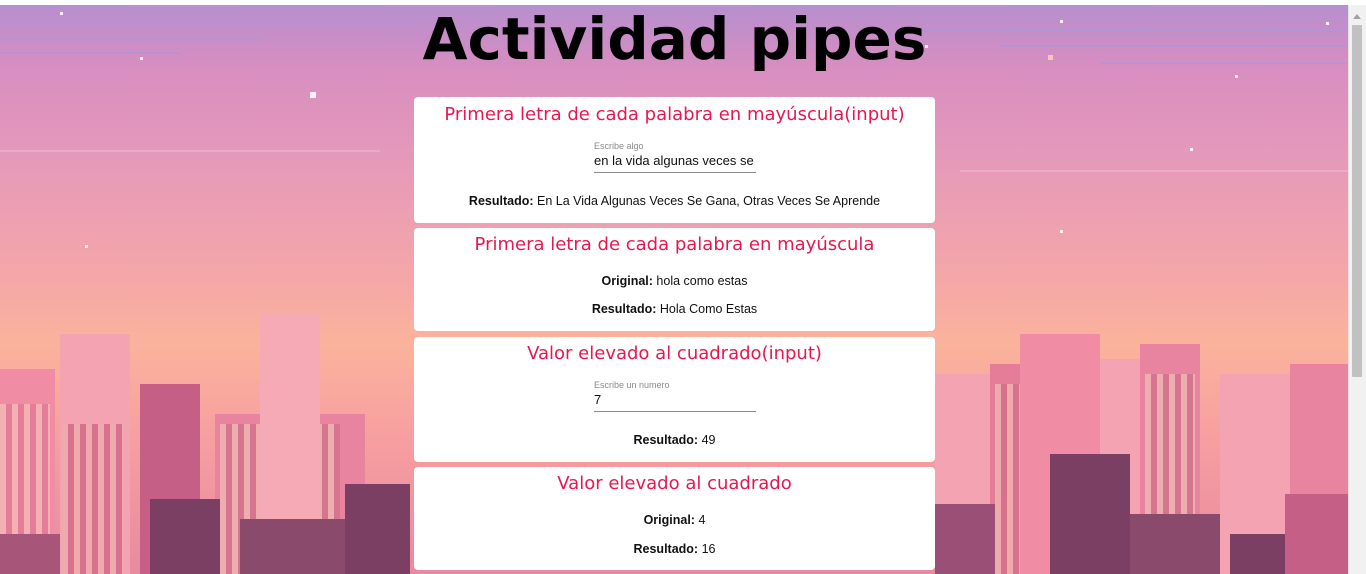 The width and height of the screenshot is (1366, 574). I want to click on number-input, so click(675, 401).